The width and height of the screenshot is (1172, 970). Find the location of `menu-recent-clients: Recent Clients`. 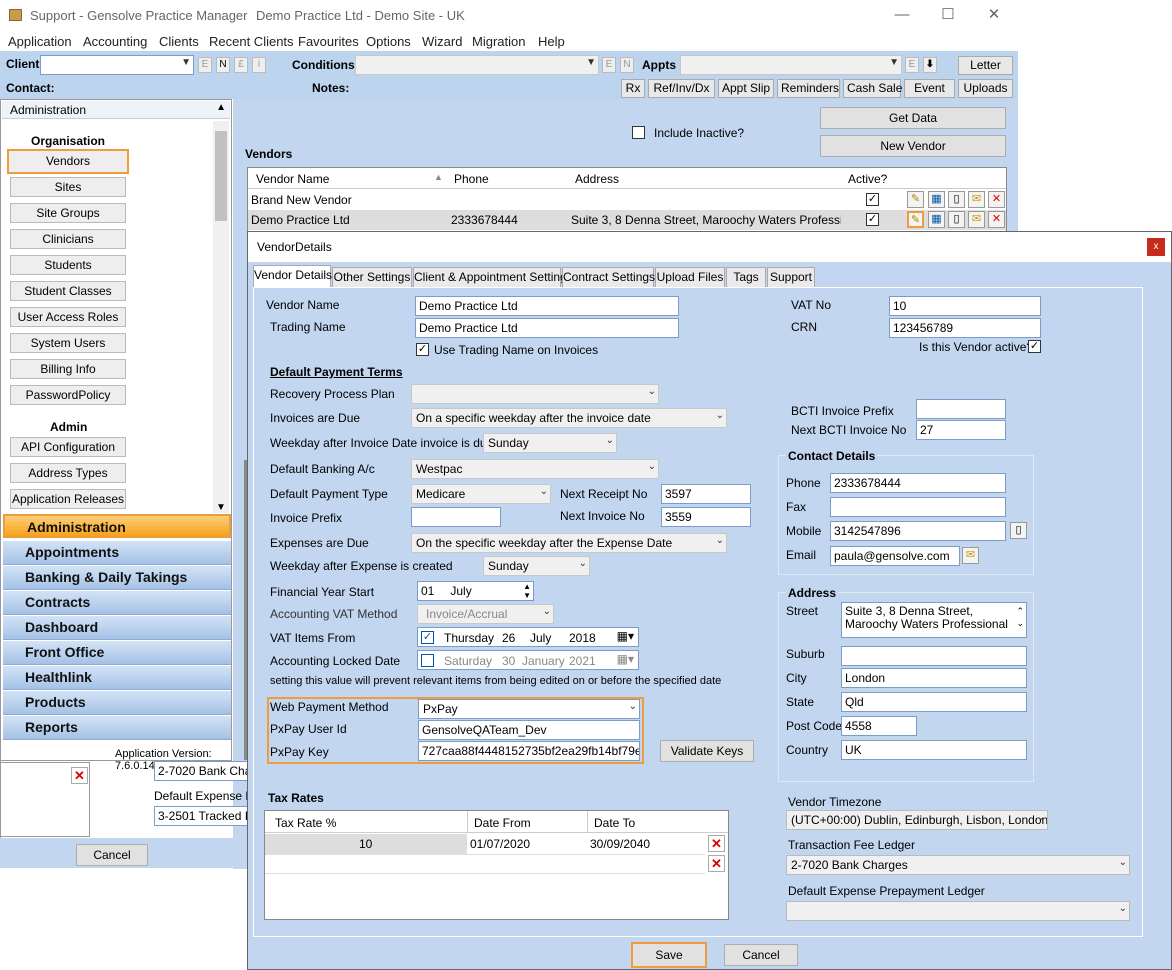

menu-recent-clients: Recent Clients is located at coordinates (251, 41).